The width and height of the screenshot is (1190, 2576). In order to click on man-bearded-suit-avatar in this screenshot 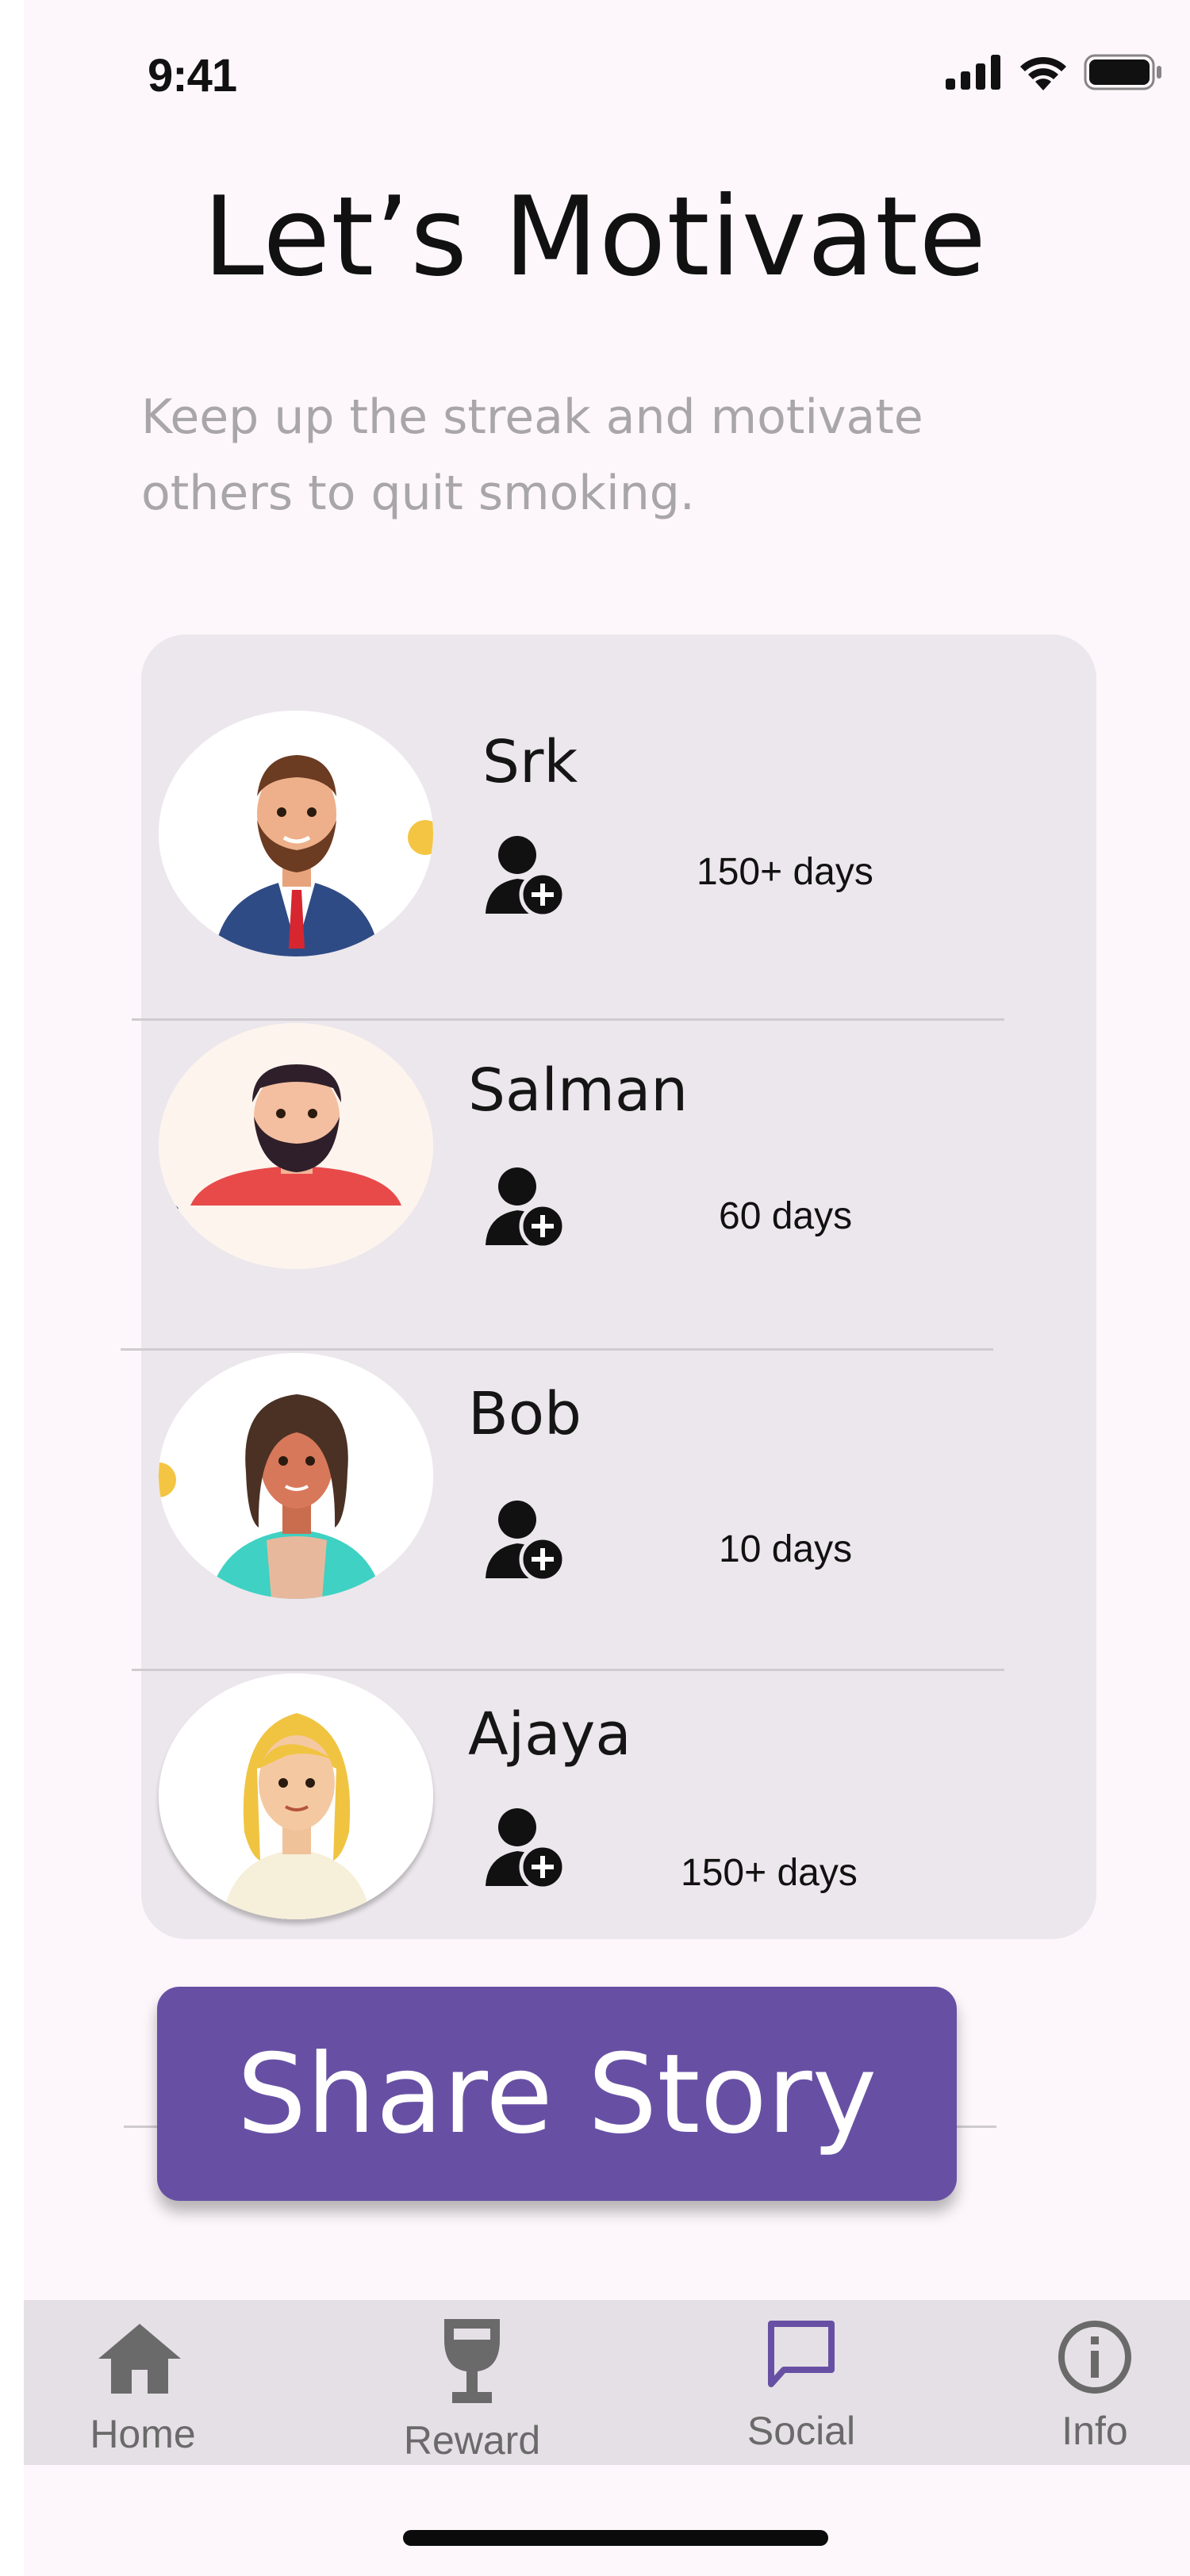, I will do `click(296, 834)`.